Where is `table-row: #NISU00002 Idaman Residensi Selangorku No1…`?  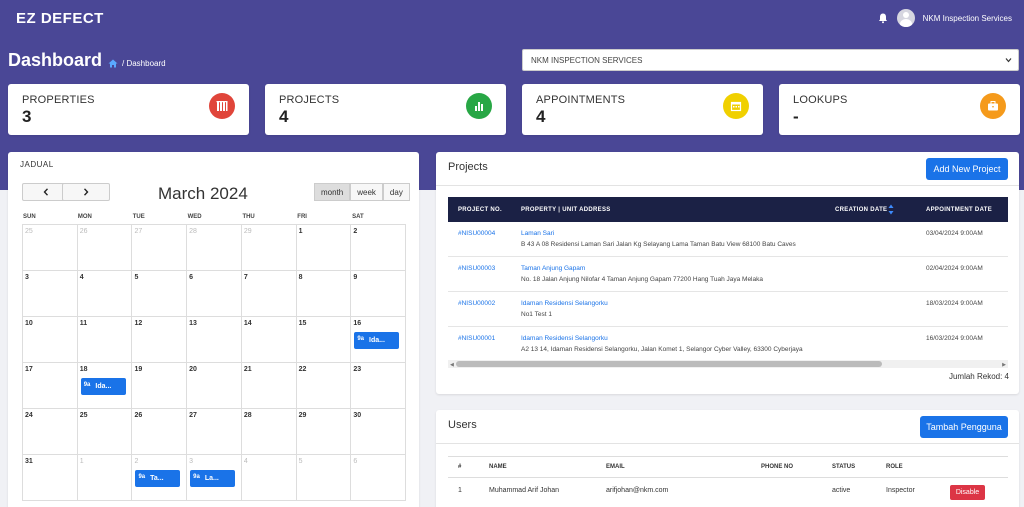
table-row: #NISU00002 Idaman Residensi Selangorku No1… is located at coordinates (728, 309).